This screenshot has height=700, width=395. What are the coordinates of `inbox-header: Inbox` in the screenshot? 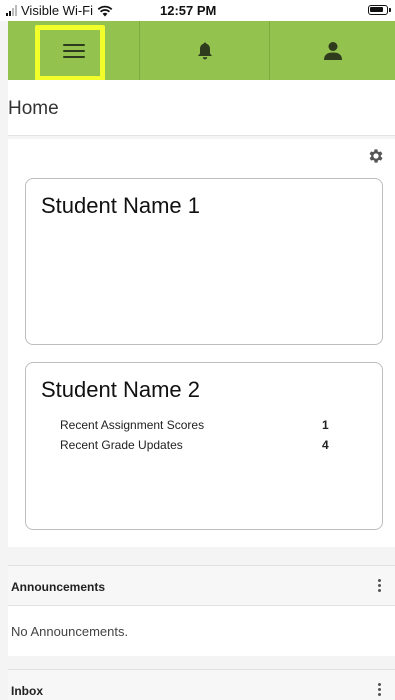 It's located at (201, 684).